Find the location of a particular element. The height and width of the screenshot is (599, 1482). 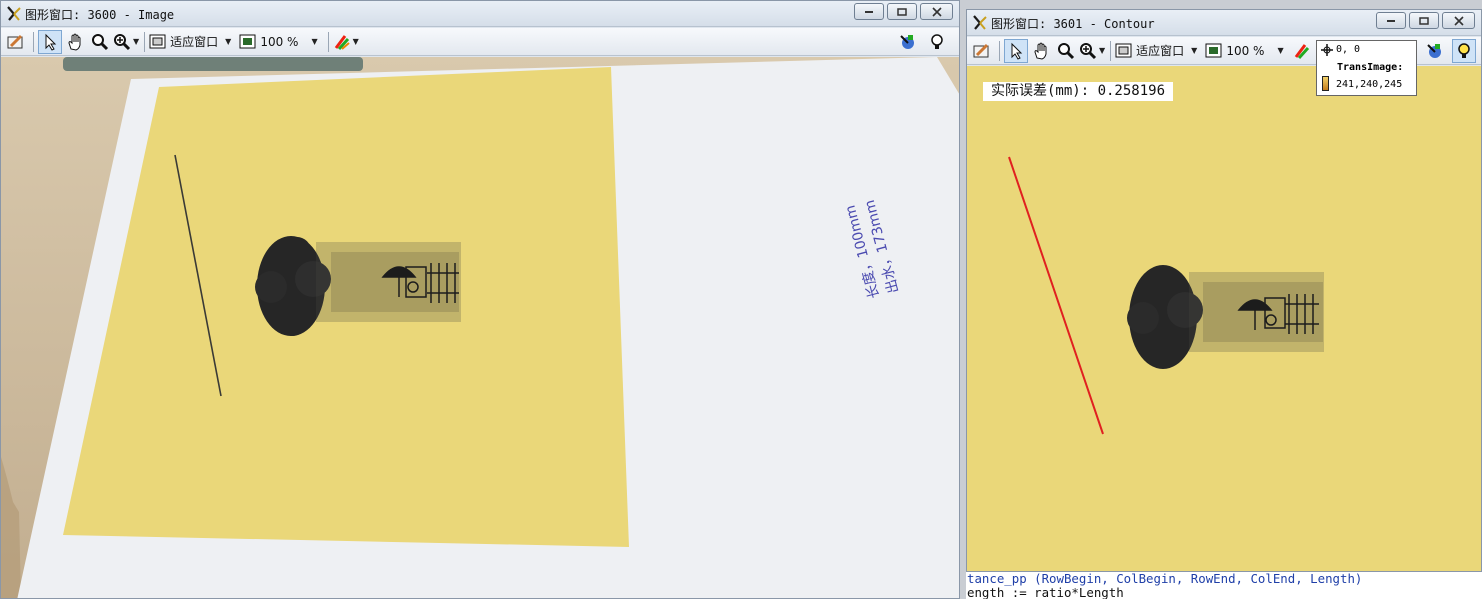

pixel-value: 241,240,245 is located at coordinates (1369, 84).